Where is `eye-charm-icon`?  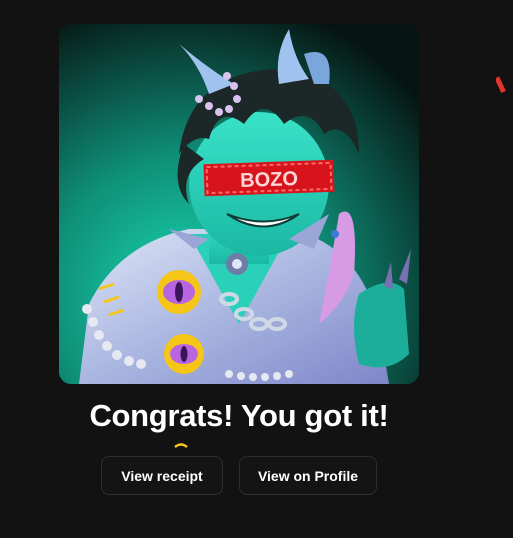 eye-charm-icon is located at coordinates (179, 292).